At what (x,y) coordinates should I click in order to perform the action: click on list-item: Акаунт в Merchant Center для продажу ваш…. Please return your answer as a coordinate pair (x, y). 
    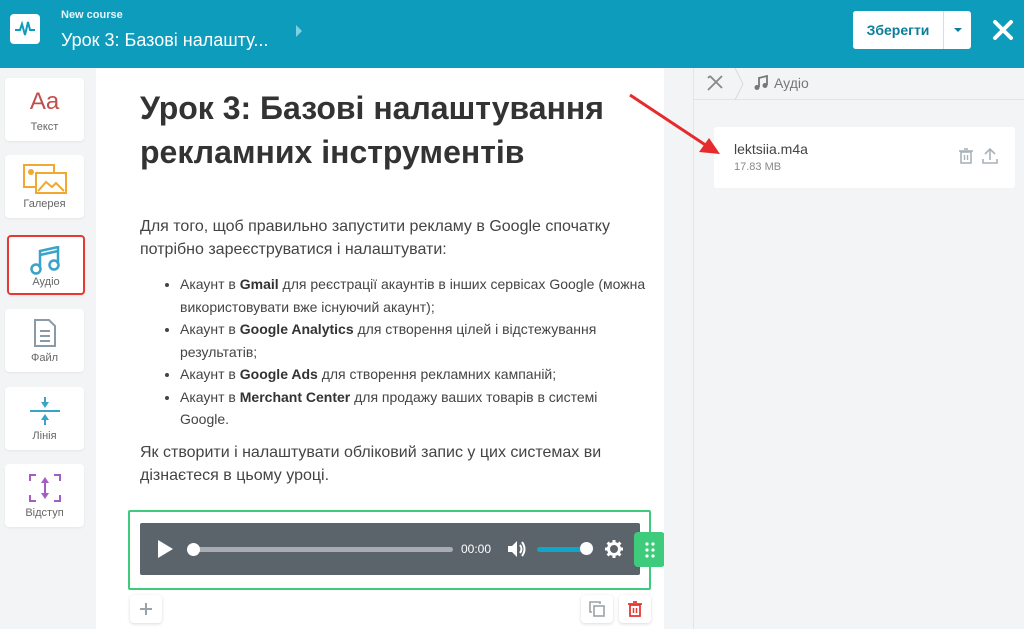
    Looking at the image, I should click on (415, 408).